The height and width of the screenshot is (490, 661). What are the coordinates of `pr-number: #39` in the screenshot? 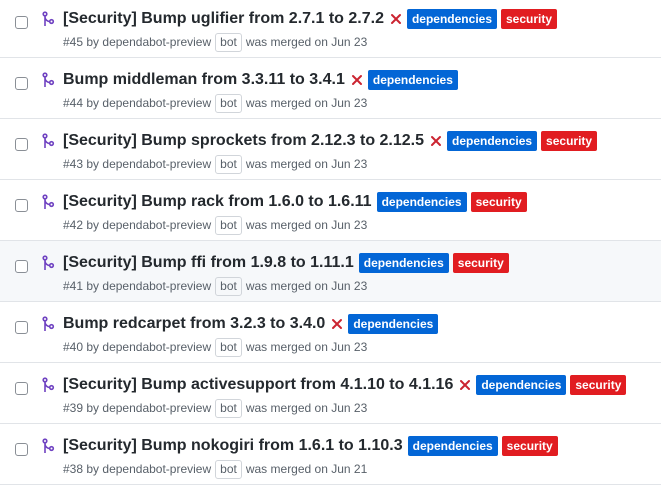 It's located at (73, 408).